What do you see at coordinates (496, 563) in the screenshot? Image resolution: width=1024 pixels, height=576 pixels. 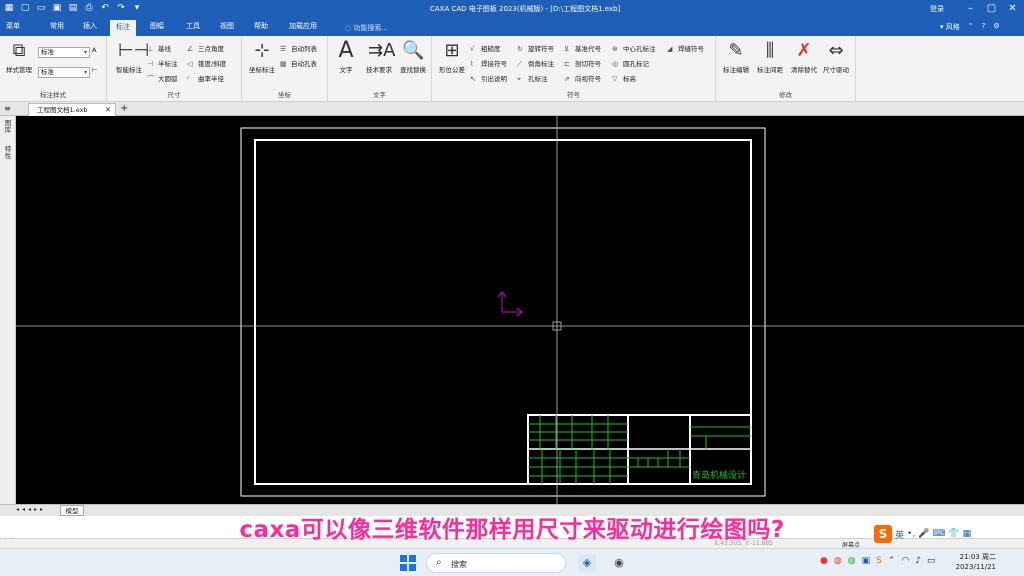 I see `taskbar-search: ⌕ 搜索` at bounding box center [496, 563].